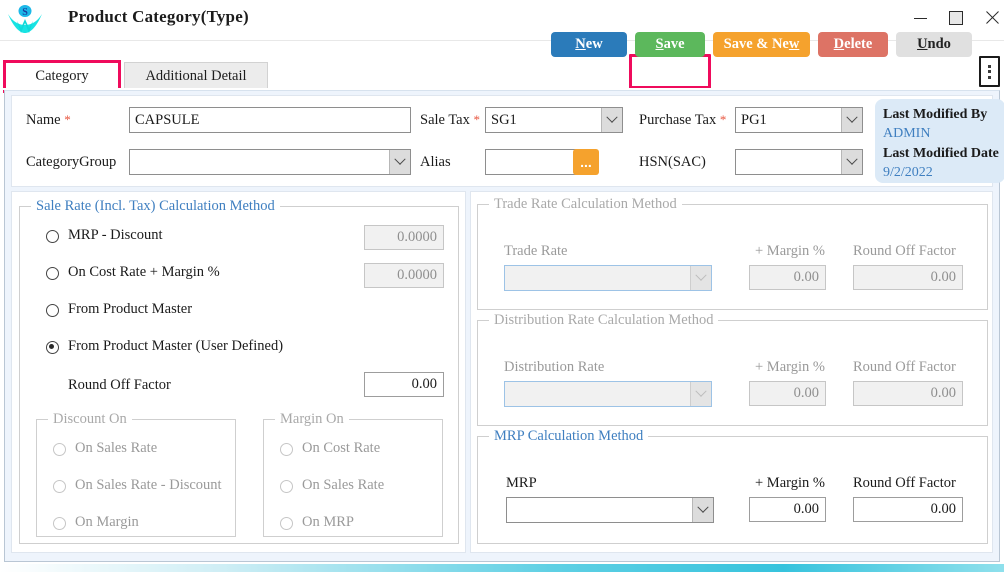 The width and height of the screenshot is (1004, 572). Describe the element at coordinates (119, 385) in the screenshot. I see `sale-rate-round-off-label: Round Off Factor` at that location.